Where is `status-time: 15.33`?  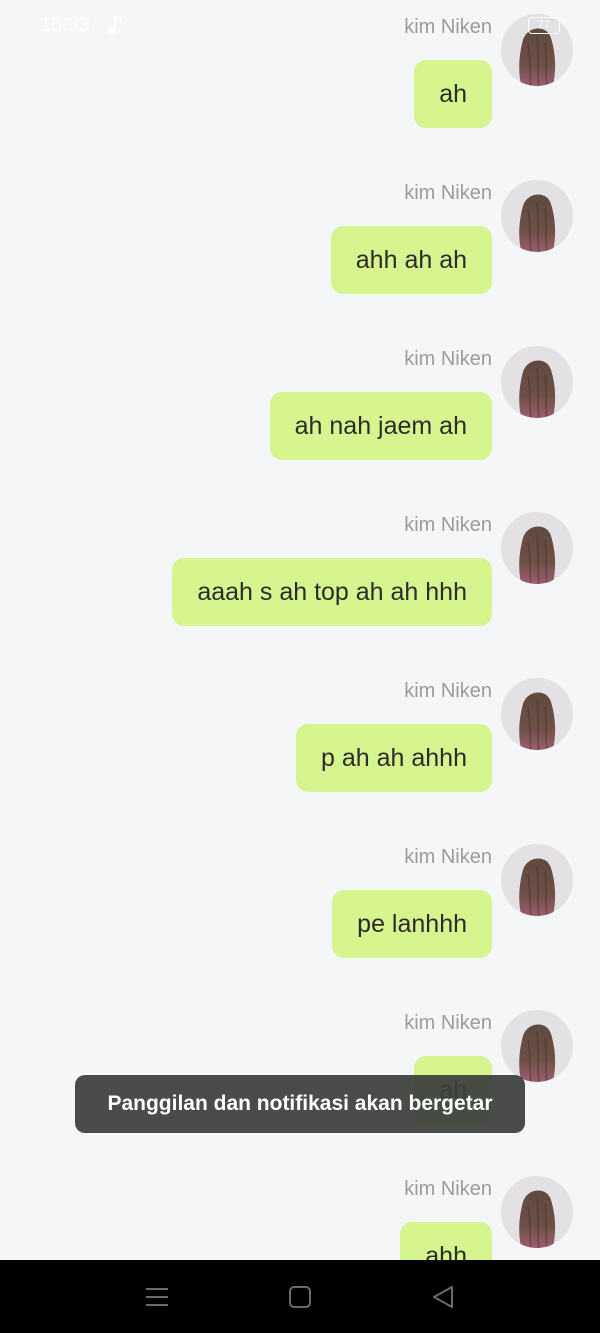
status-time: 15.33 is located at coordinates (65, 25).